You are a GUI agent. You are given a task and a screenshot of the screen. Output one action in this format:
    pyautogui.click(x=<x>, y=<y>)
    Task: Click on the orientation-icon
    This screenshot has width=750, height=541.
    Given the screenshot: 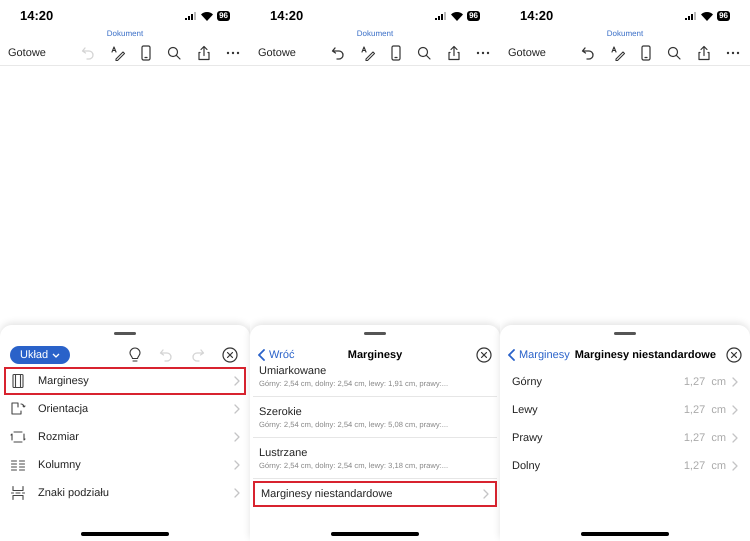 What is the action you would take?
    pyautogui.click(x=18, y=409)
    